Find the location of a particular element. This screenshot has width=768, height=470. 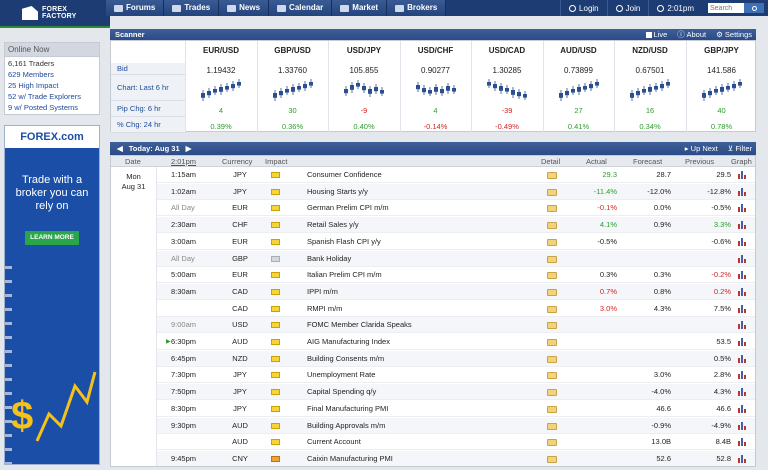

event-name: Bank Holiday is located at coordinates (417, 259).